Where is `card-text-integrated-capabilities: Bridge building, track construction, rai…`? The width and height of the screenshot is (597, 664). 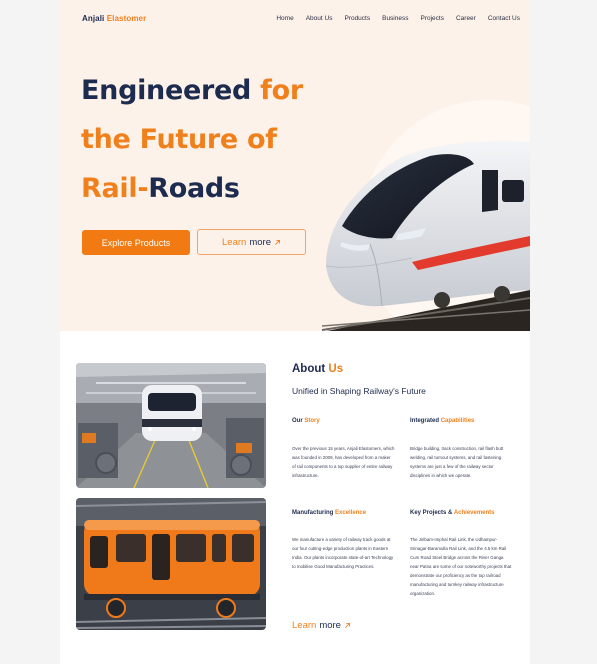 card-text-integrated-capabilities: Bridge building, track construction, rai… is located at coordinates (457, 462).